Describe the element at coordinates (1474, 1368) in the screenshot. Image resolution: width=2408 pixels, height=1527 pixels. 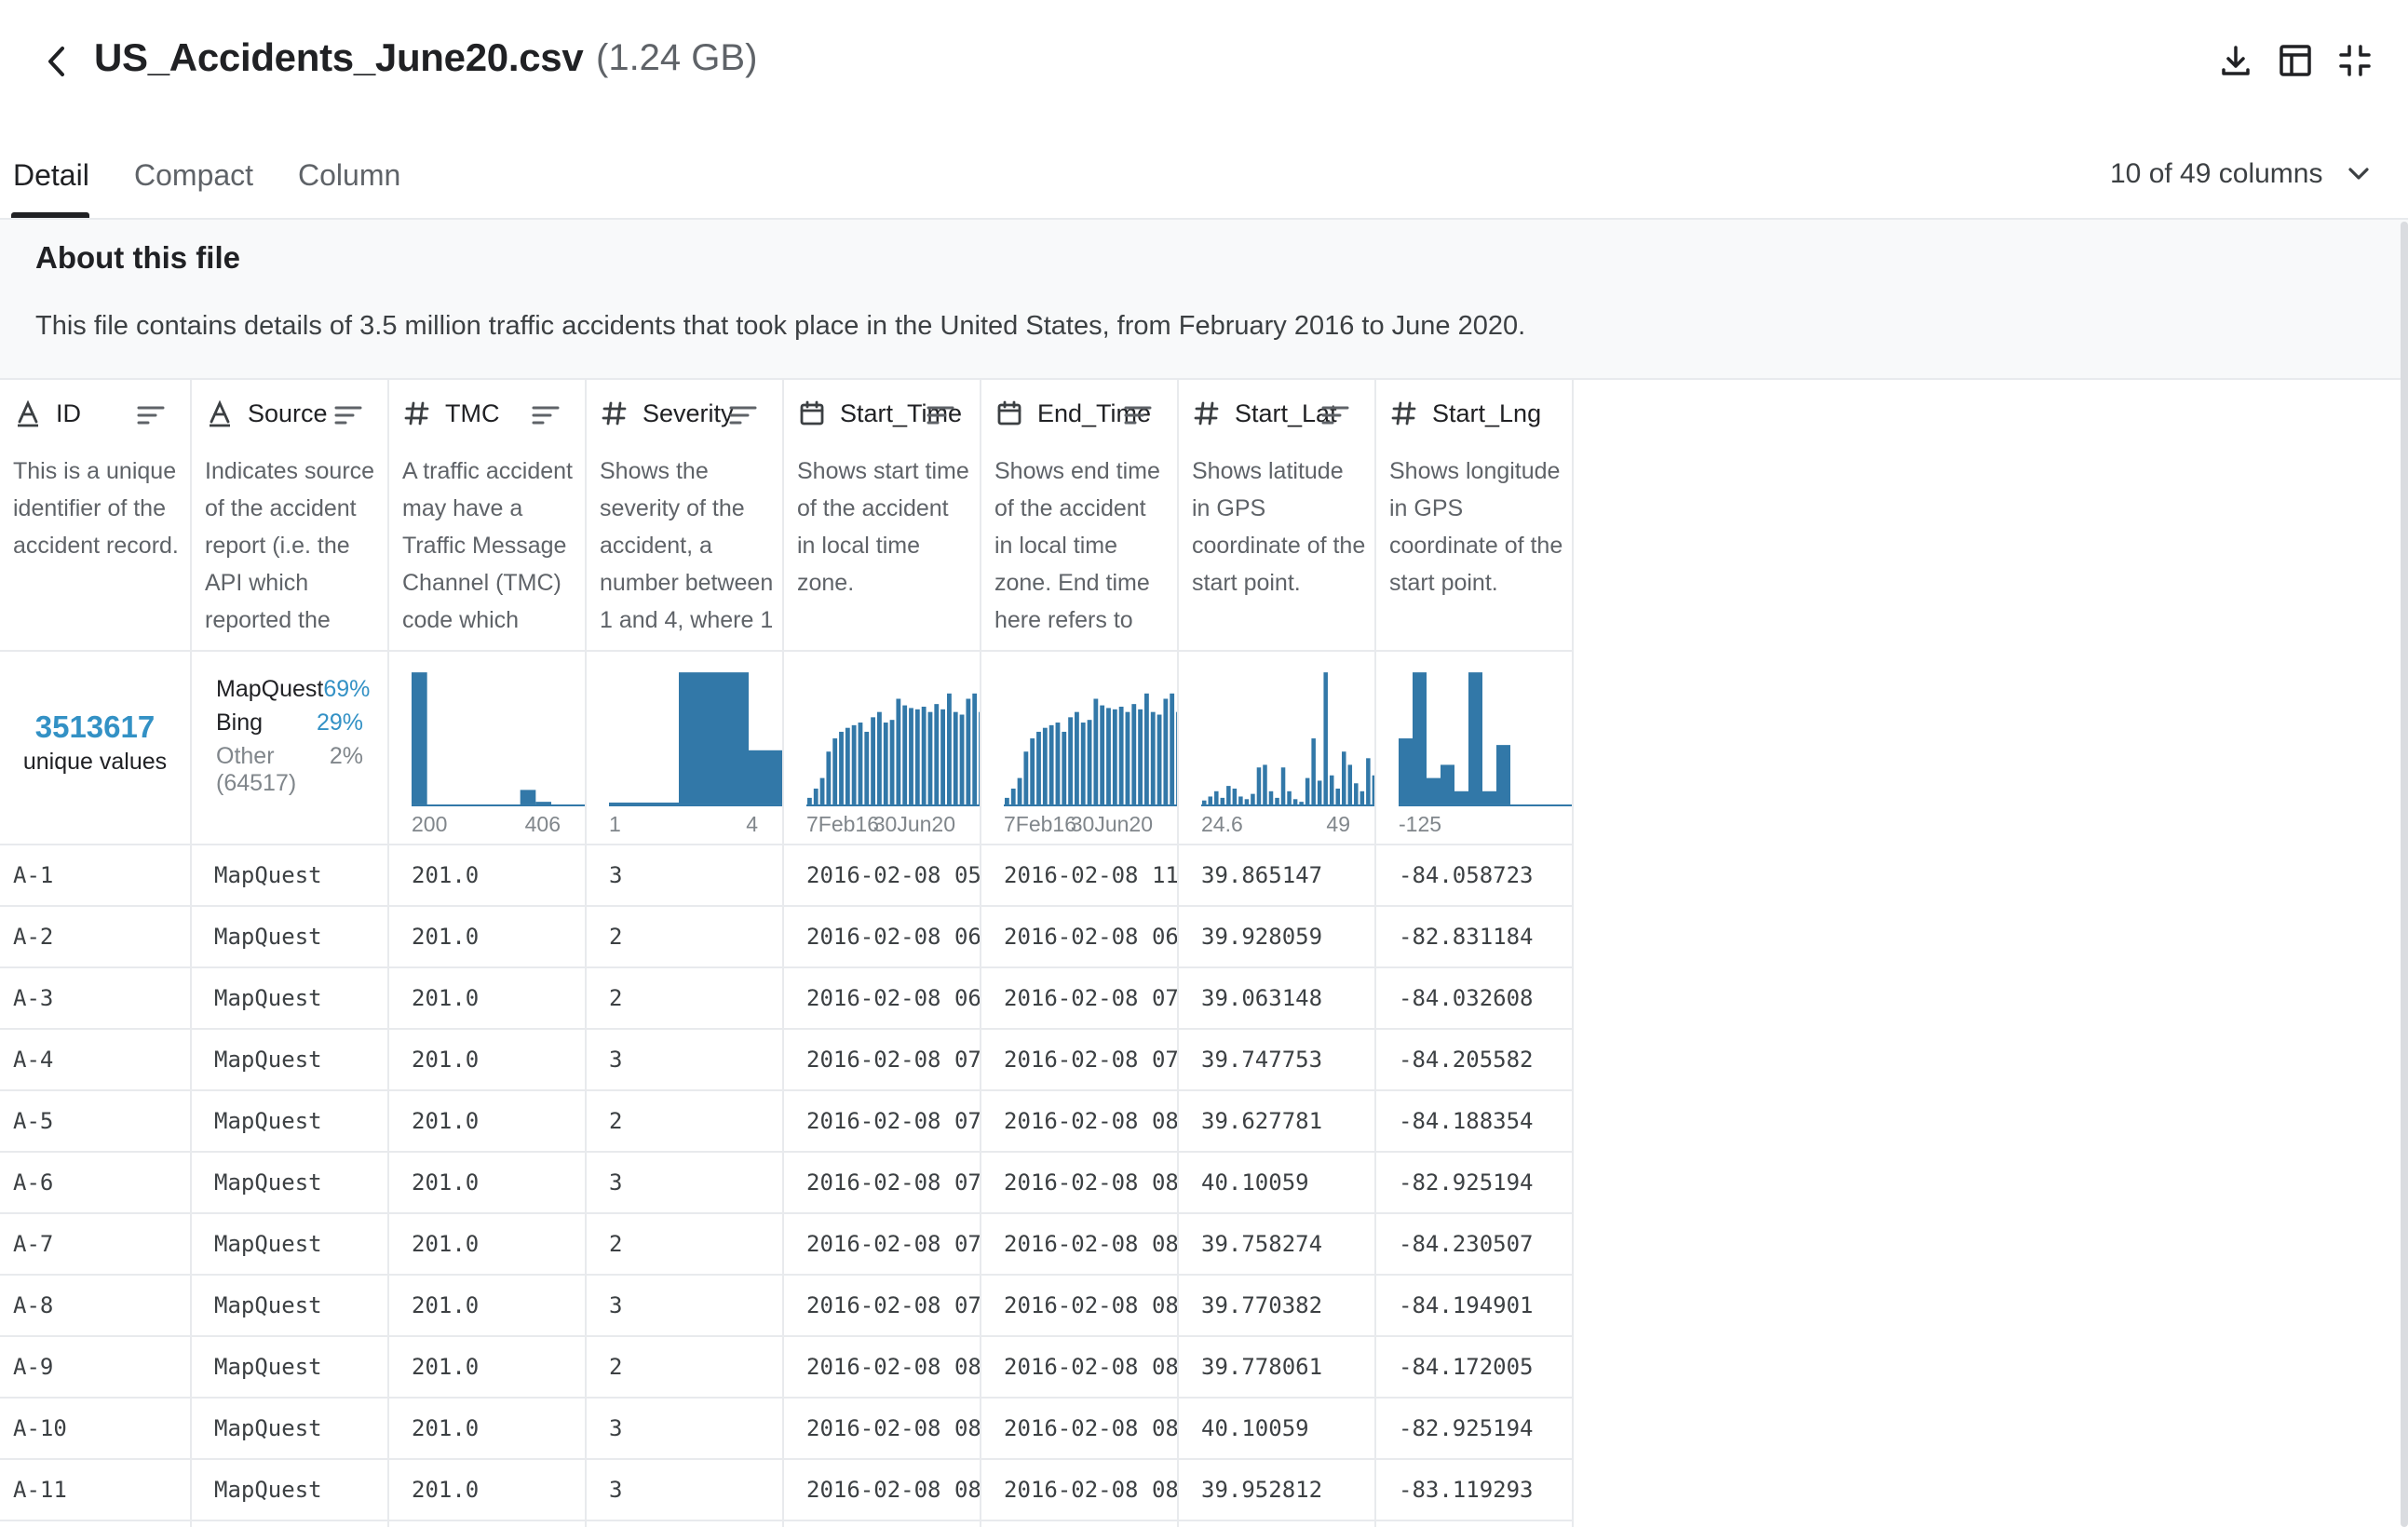
I see `table-cell: -84.172005` at that location.